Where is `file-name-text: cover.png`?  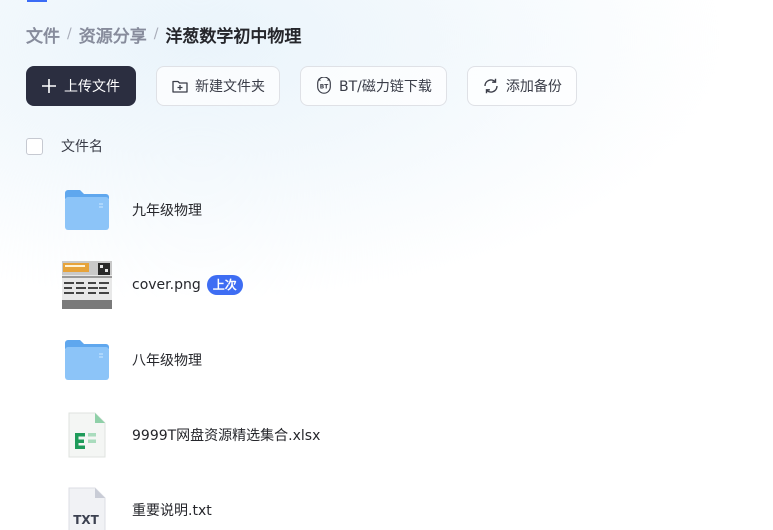 file-name-text: cover.png is located at coordinates (166, 284).